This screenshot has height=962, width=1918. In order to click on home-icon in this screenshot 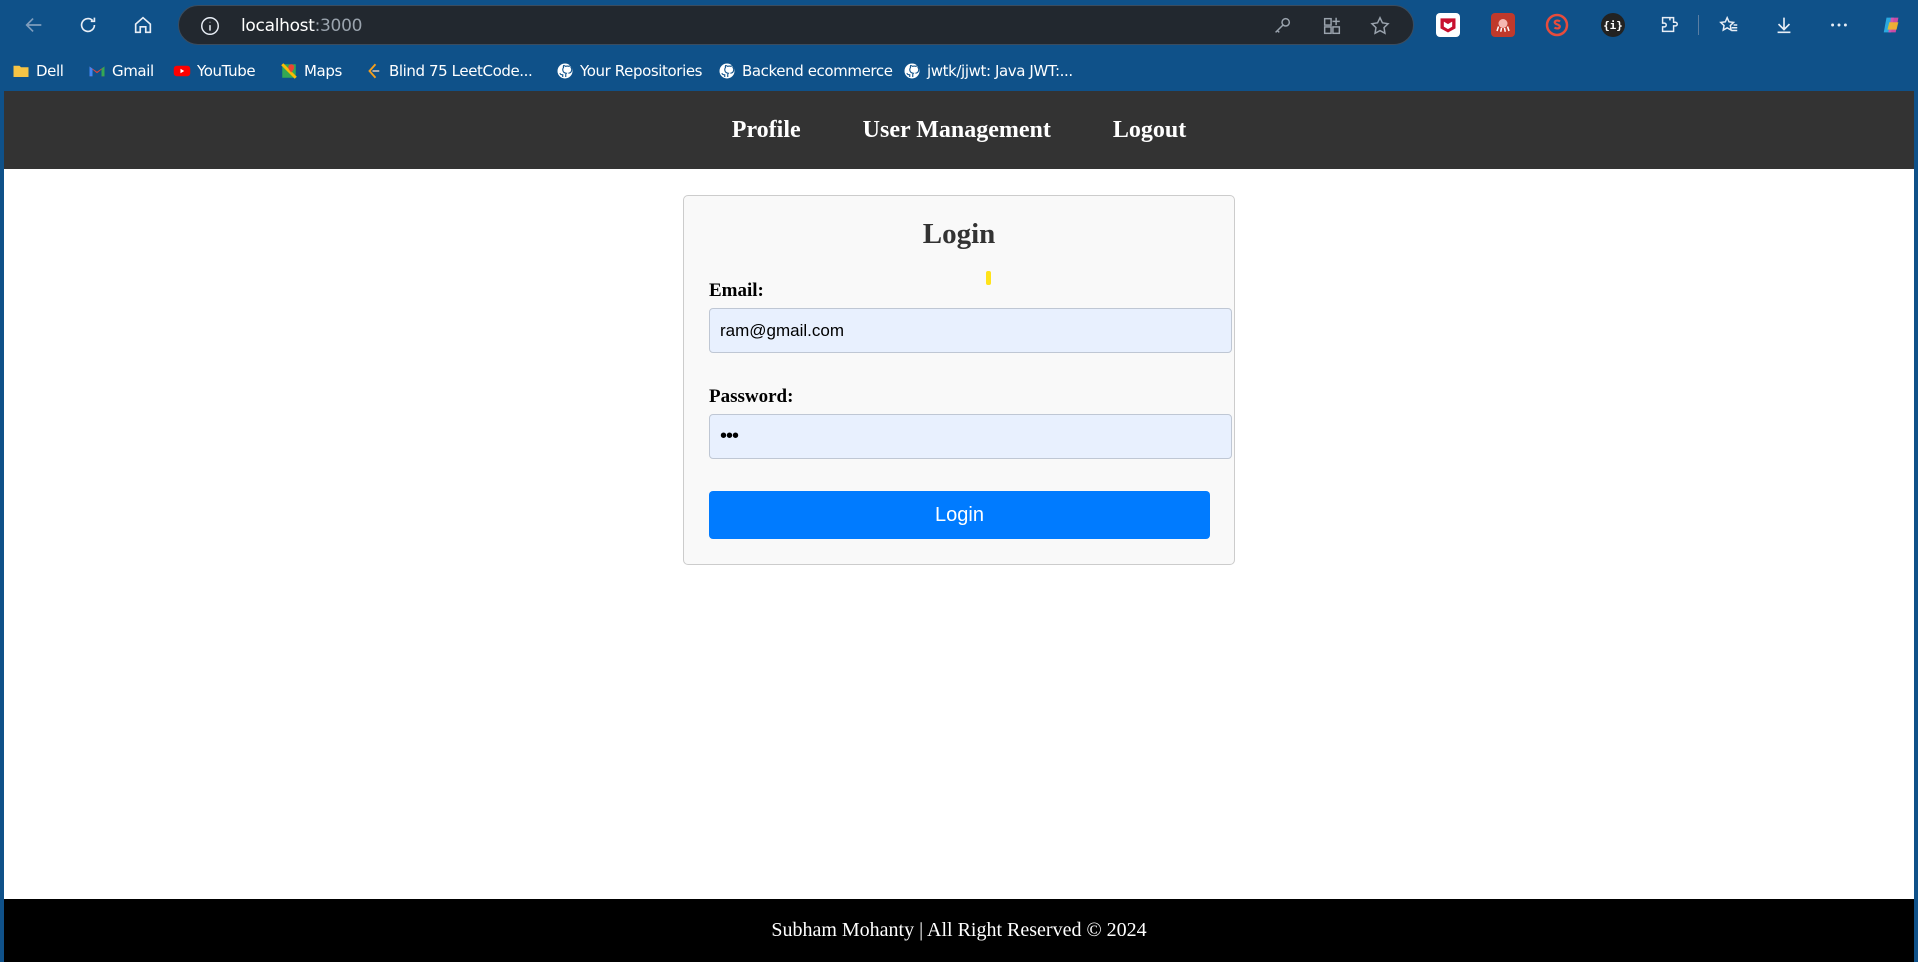, I will do `click(143, 25)`.